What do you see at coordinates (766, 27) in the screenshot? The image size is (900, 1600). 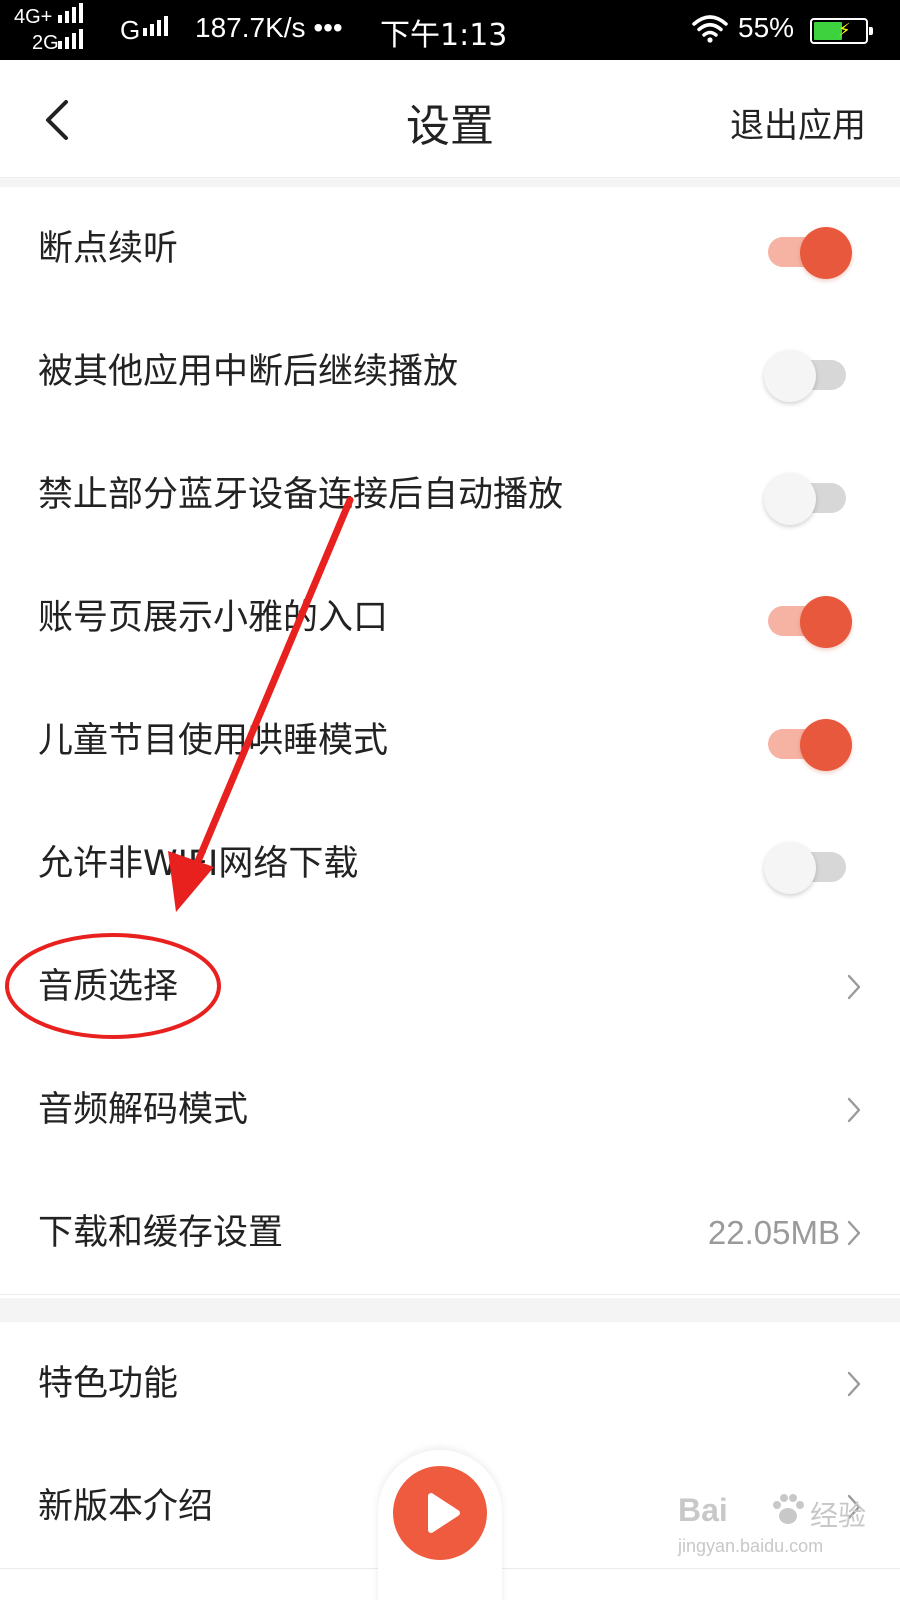 I see `battery-percent: 55%` at bounding box center [766, 27].